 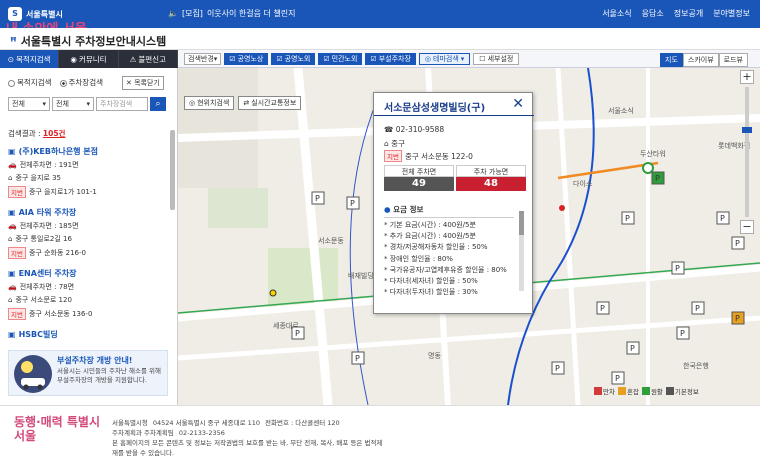 What do you see at coordinates (747, 77) in the screenshot?
I see `zoom-in-button: +` at bounding box center [747, 77].